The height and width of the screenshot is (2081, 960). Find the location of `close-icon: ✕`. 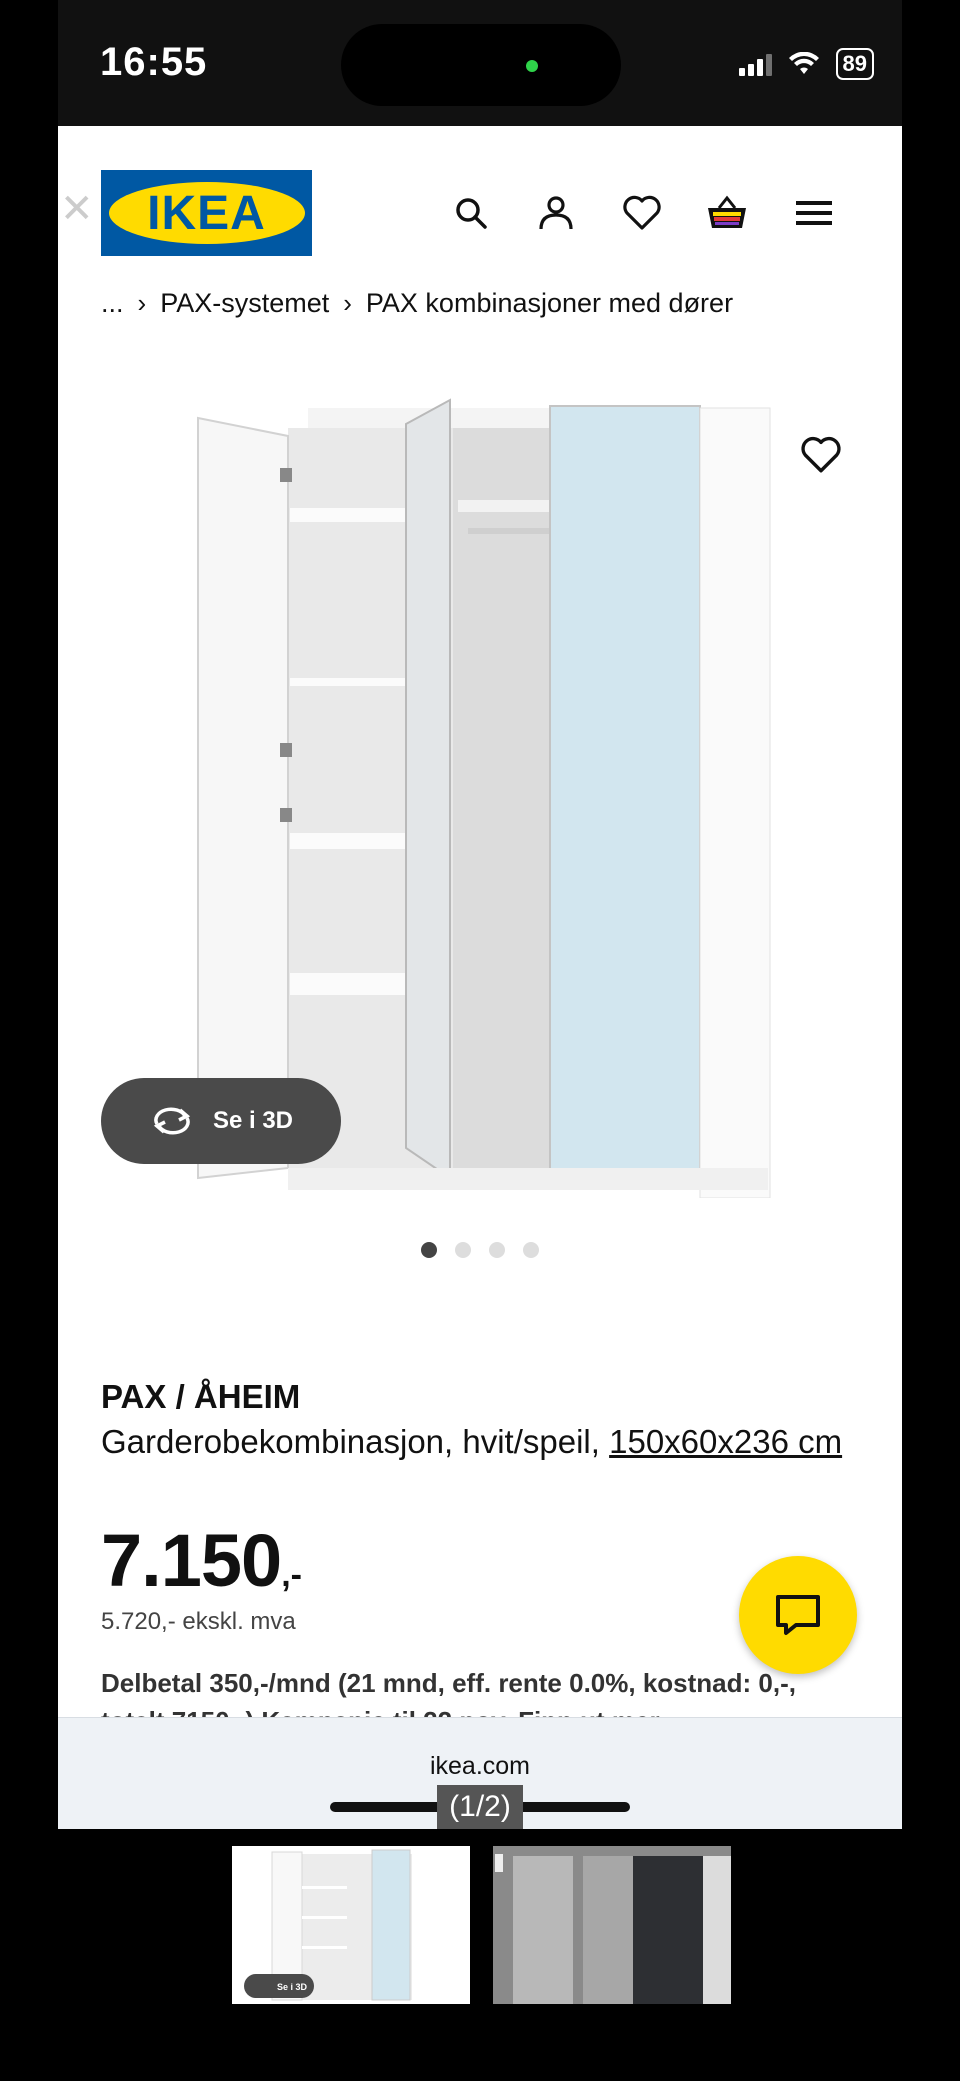

close-icon: ✕ is located at coordinates (77, 209).